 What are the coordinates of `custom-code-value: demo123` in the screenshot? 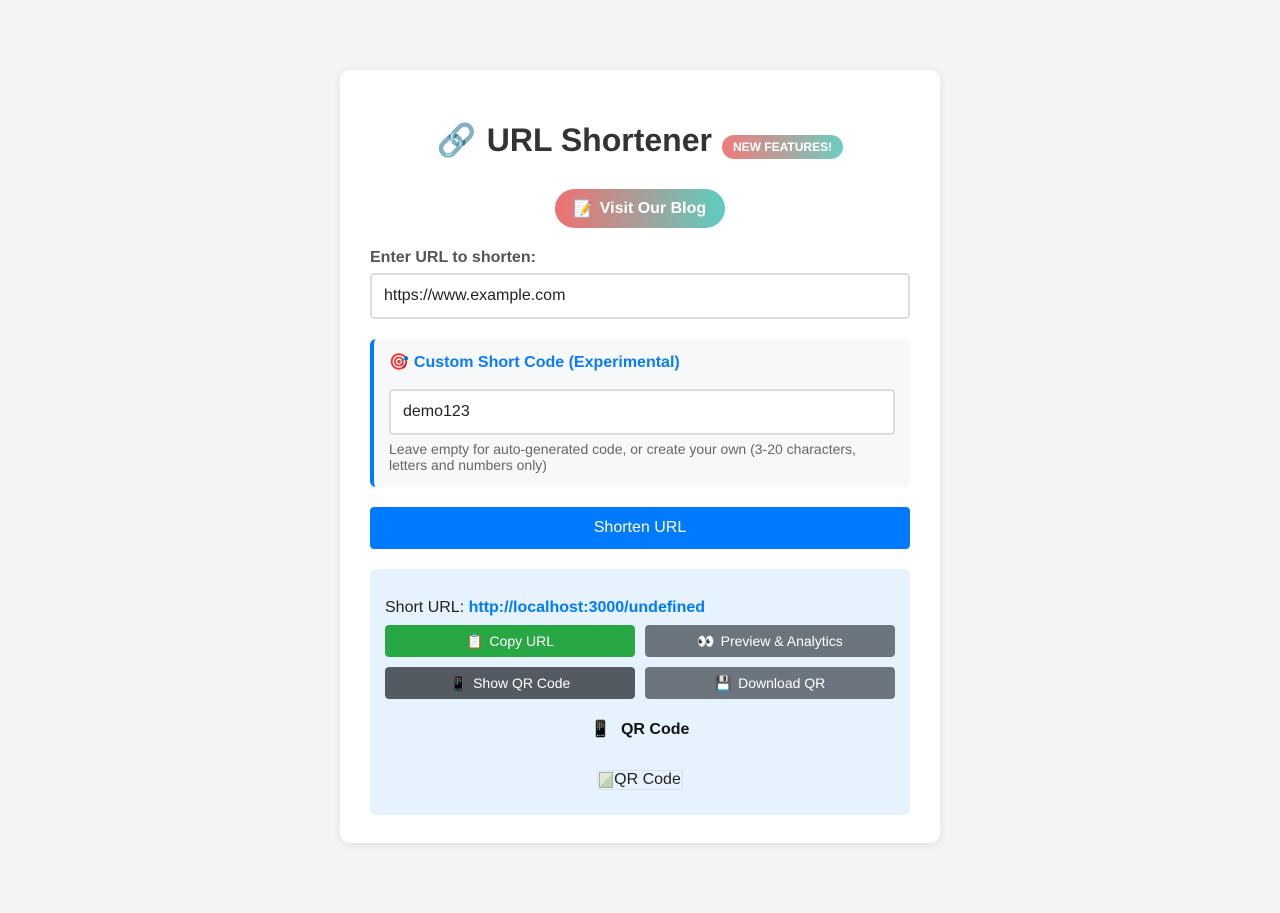 It's located at (436, 411).